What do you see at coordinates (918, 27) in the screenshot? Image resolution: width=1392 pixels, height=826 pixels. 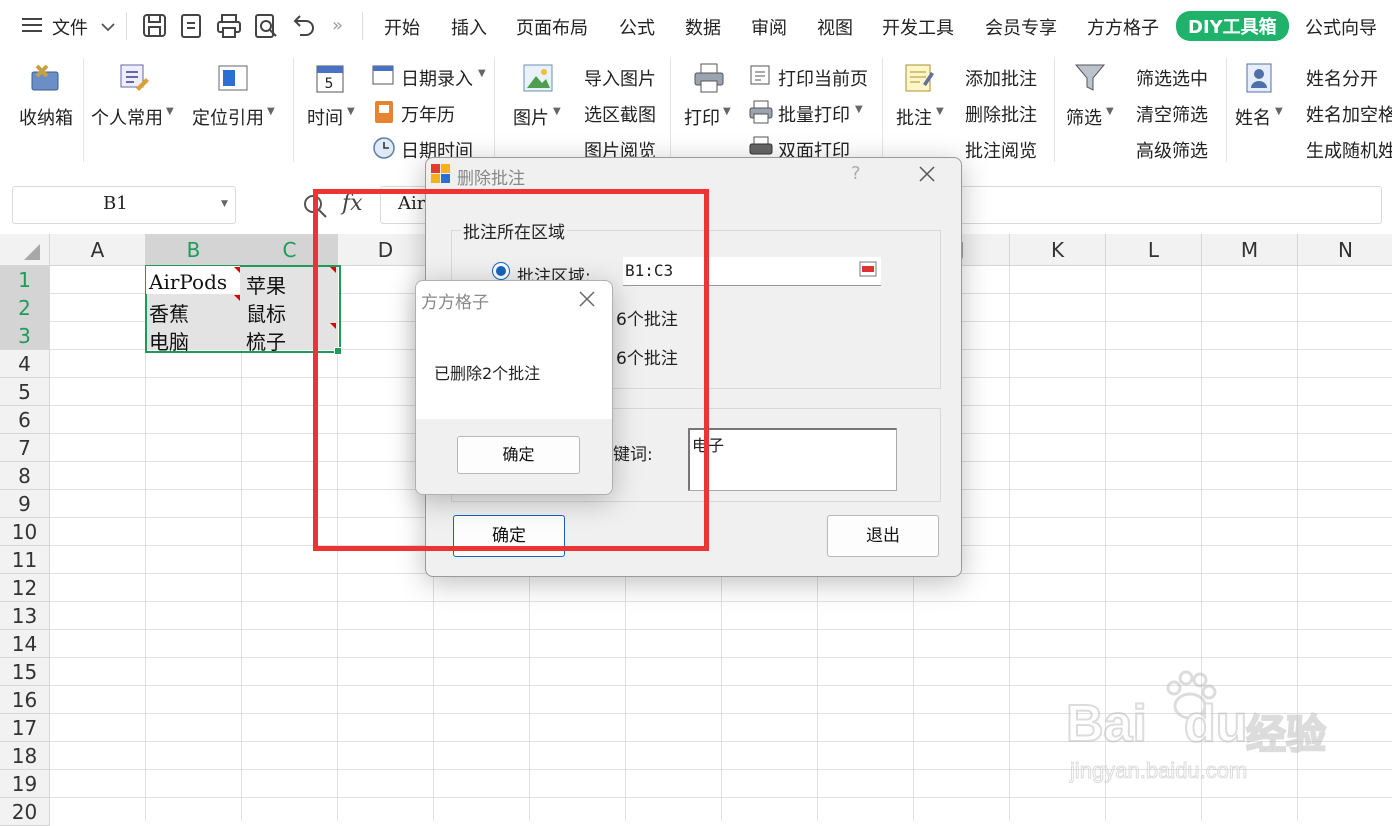 I see `tab-developer: 开发工具` at bounding box center [918, 27].